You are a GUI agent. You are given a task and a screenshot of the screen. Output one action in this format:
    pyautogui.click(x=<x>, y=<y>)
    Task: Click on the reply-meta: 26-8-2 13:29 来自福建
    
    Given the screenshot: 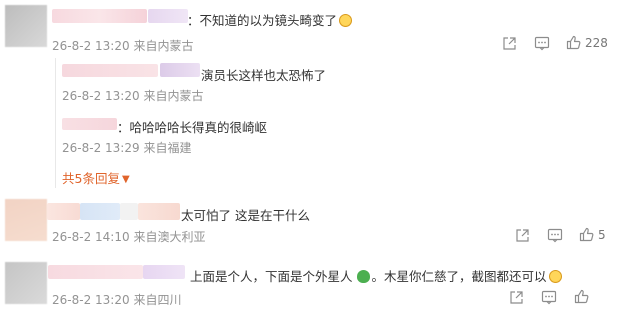 What is the action you would take?
    pyautogui.click(x=126, y=147)
    